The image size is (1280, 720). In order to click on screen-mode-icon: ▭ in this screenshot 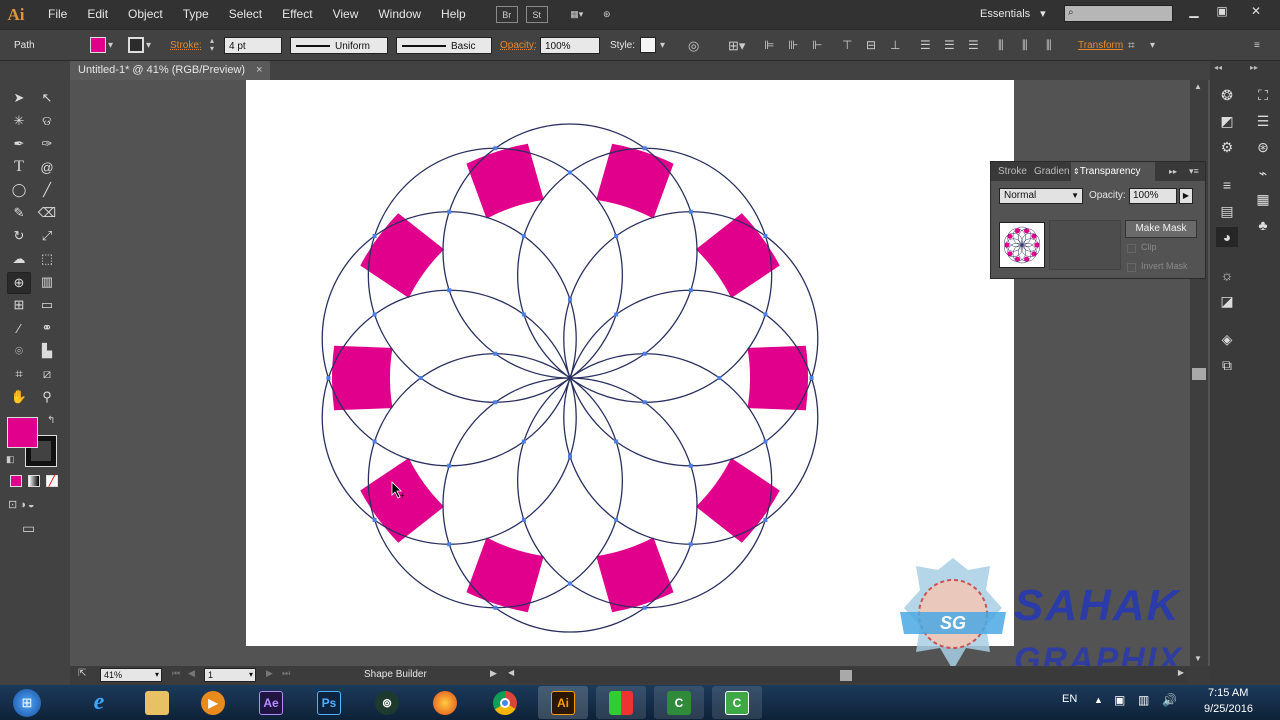, I will do `click(28, 528)`.